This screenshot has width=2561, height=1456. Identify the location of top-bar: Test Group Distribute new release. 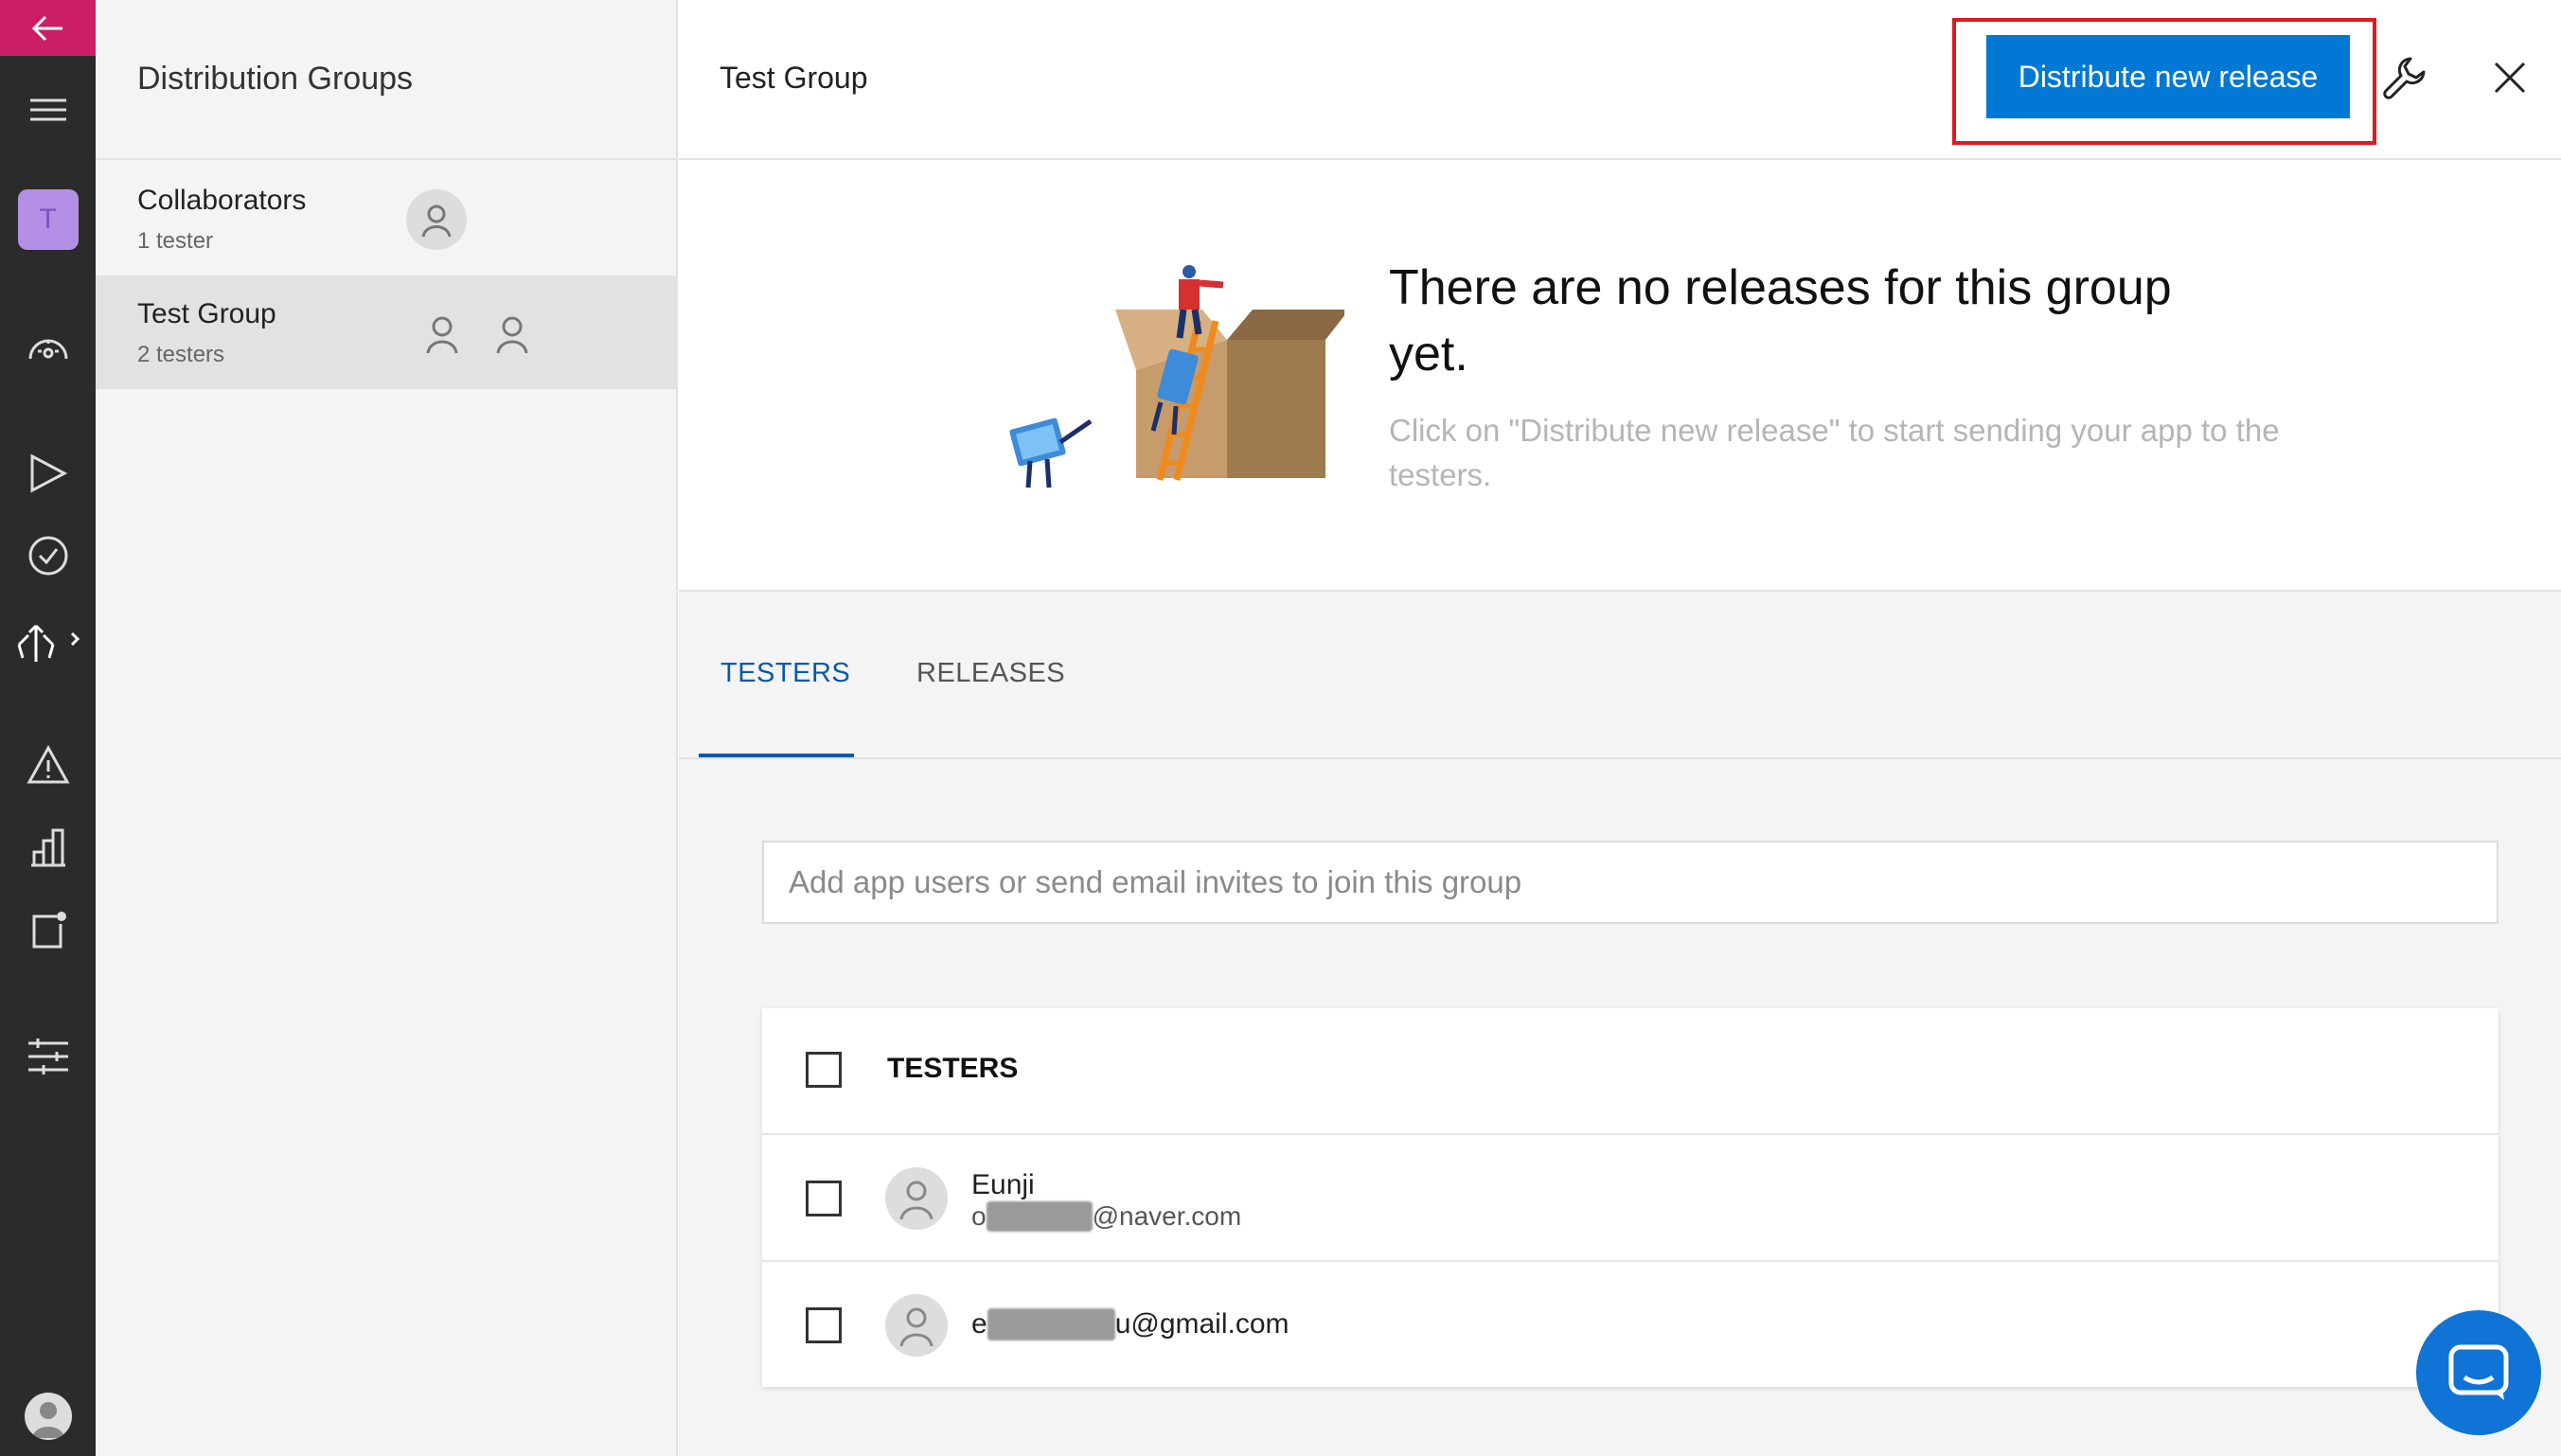
(1620, 80).